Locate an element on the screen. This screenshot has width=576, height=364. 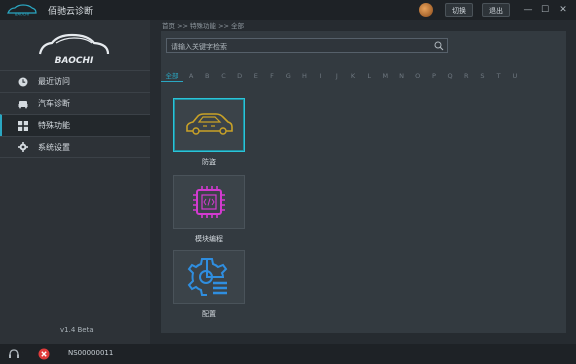
filter-letter: A is located at coordinates (191, 76).